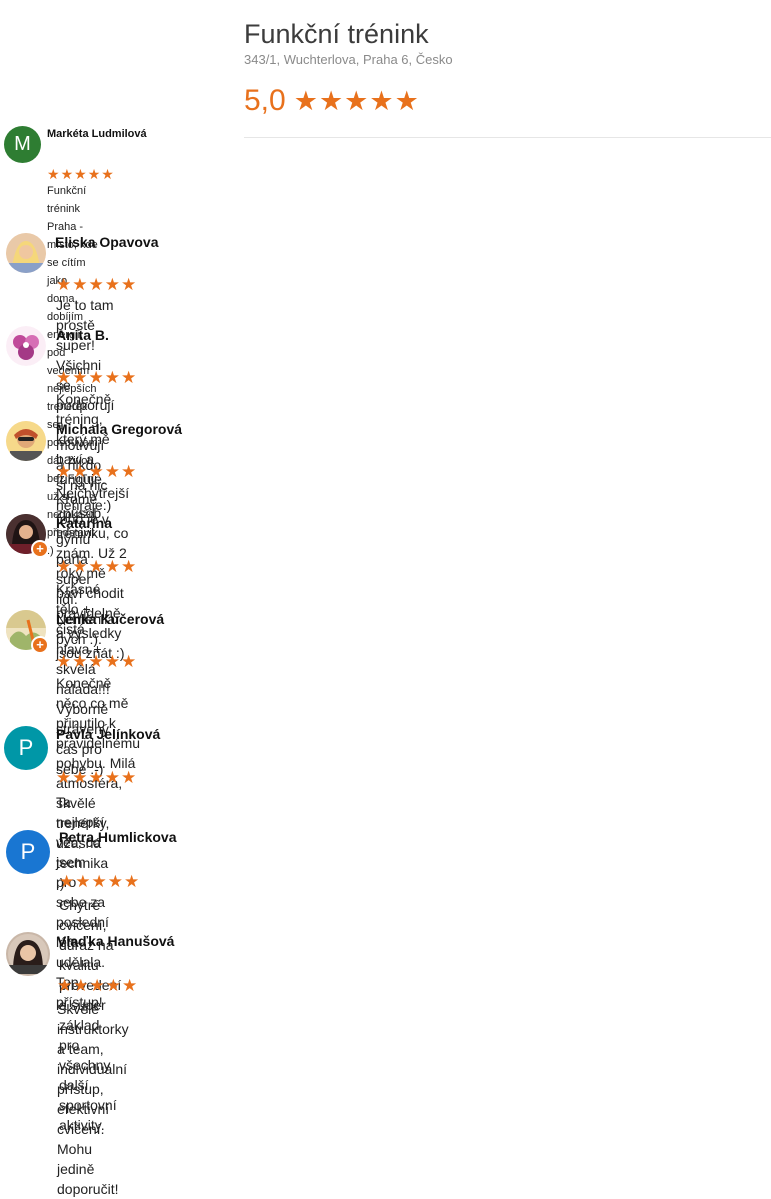  Describe the element at coordinates (82, 335) in the screenshot. I see `reviewer-name: Anita B.` at that location.